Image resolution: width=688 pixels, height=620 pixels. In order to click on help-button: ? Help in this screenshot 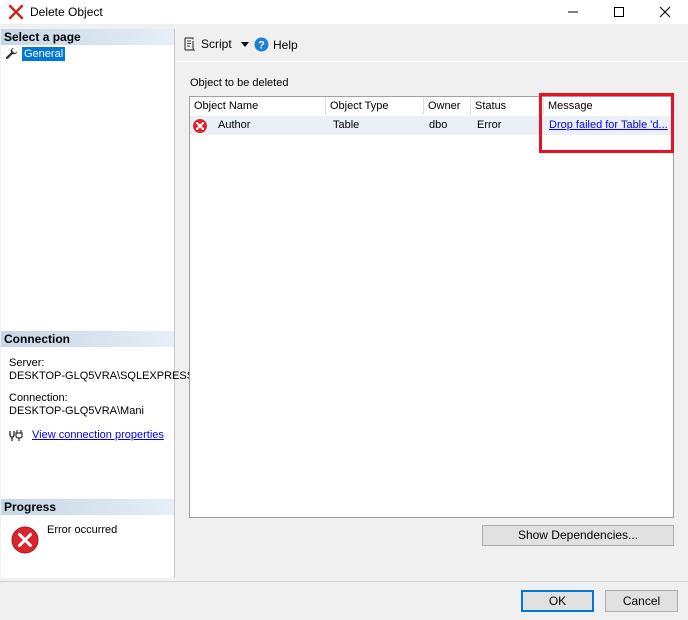, I will do `click(276, 44)`.